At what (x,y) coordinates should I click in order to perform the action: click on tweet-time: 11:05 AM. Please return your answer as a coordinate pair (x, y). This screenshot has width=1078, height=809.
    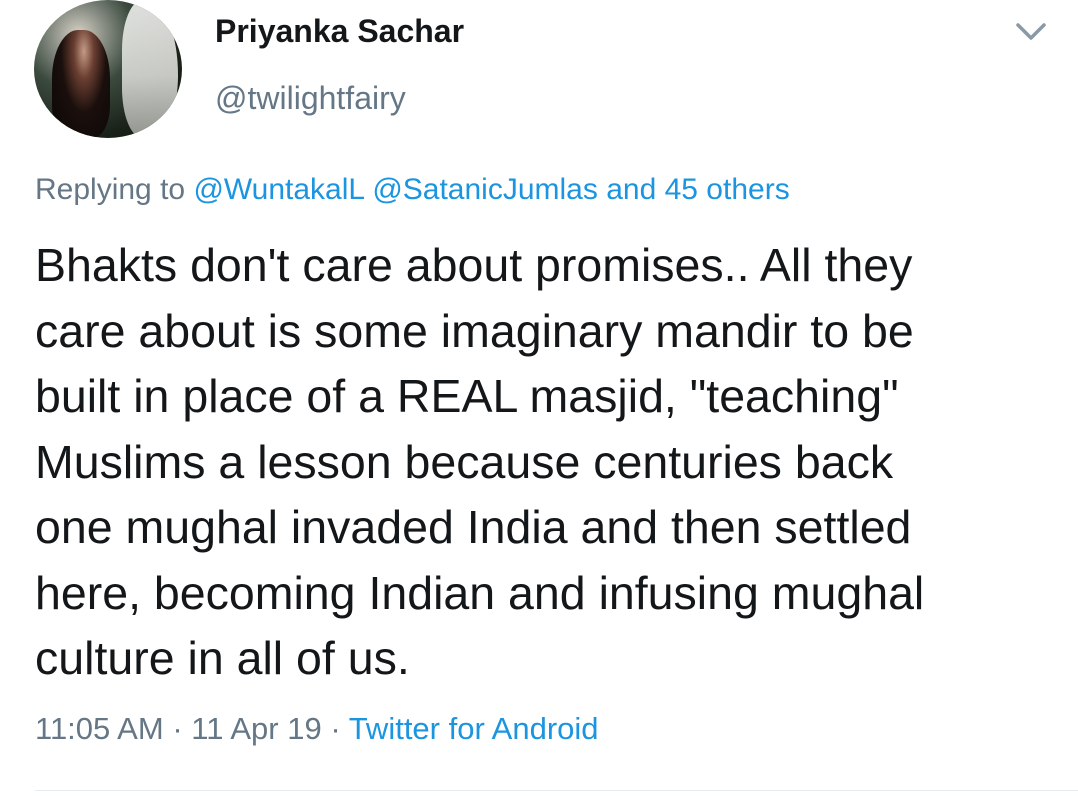
    Looking at the image, I should click on (99, 728).